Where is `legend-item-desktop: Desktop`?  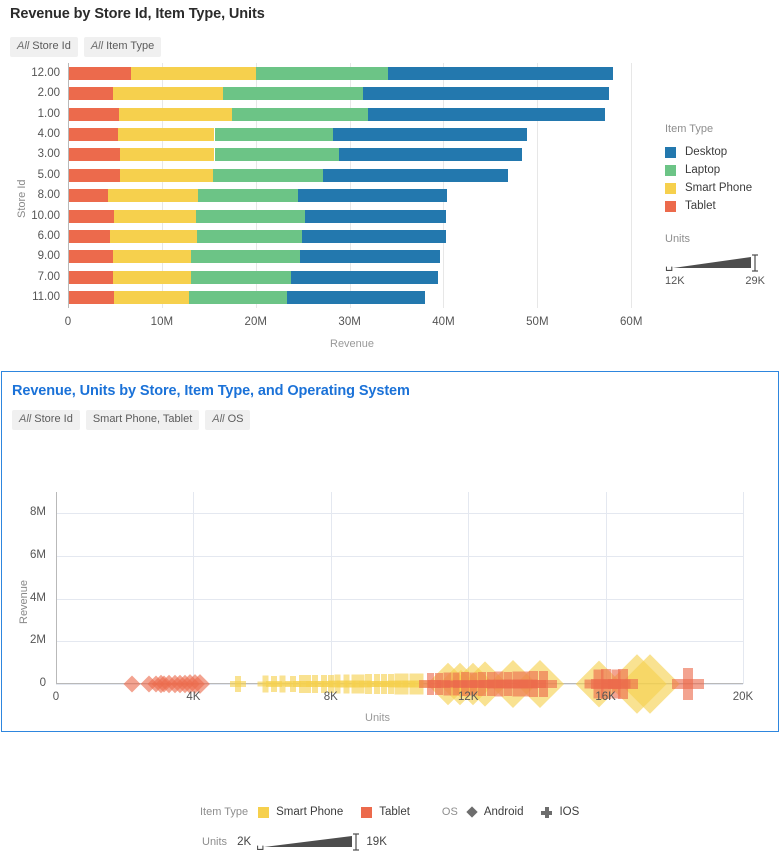
legend-item-desktop: Desktop is located at coordinates (708, 152).